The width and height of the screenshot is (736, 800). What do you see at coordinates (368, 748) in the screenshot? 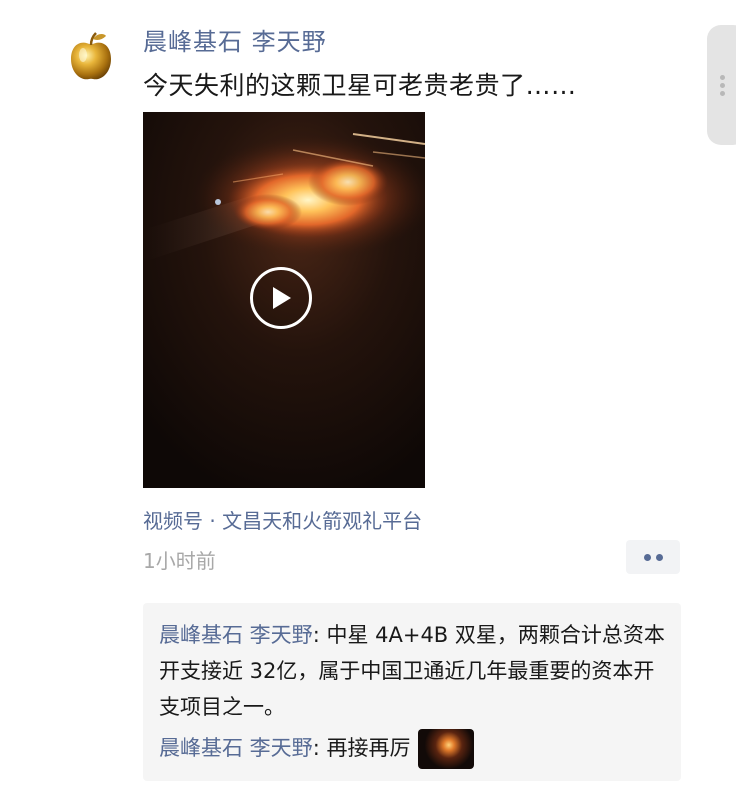
I see `comment-text: 再接再厉` at bounding box center [368, 748].